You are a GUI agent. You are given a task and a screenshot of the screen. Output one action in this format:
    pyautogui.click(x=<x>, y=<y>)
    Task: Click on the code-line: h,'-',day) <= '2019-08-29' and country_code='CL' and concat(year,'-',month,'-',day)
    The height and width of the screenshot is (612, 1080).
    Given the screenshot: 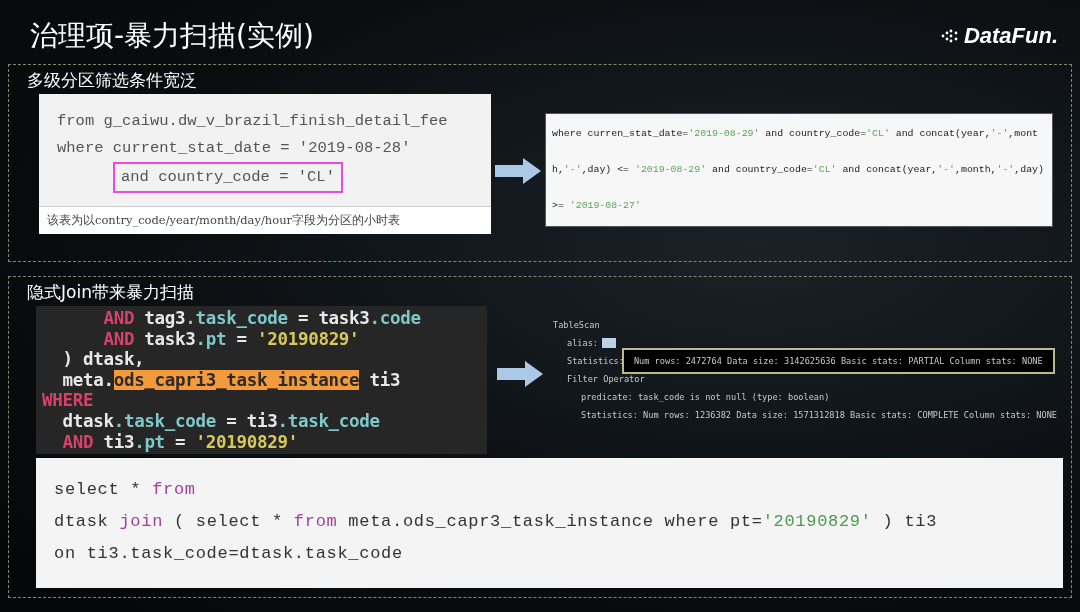 What is the action you would take?
    pyautogui.click(x=798, y=170)
    